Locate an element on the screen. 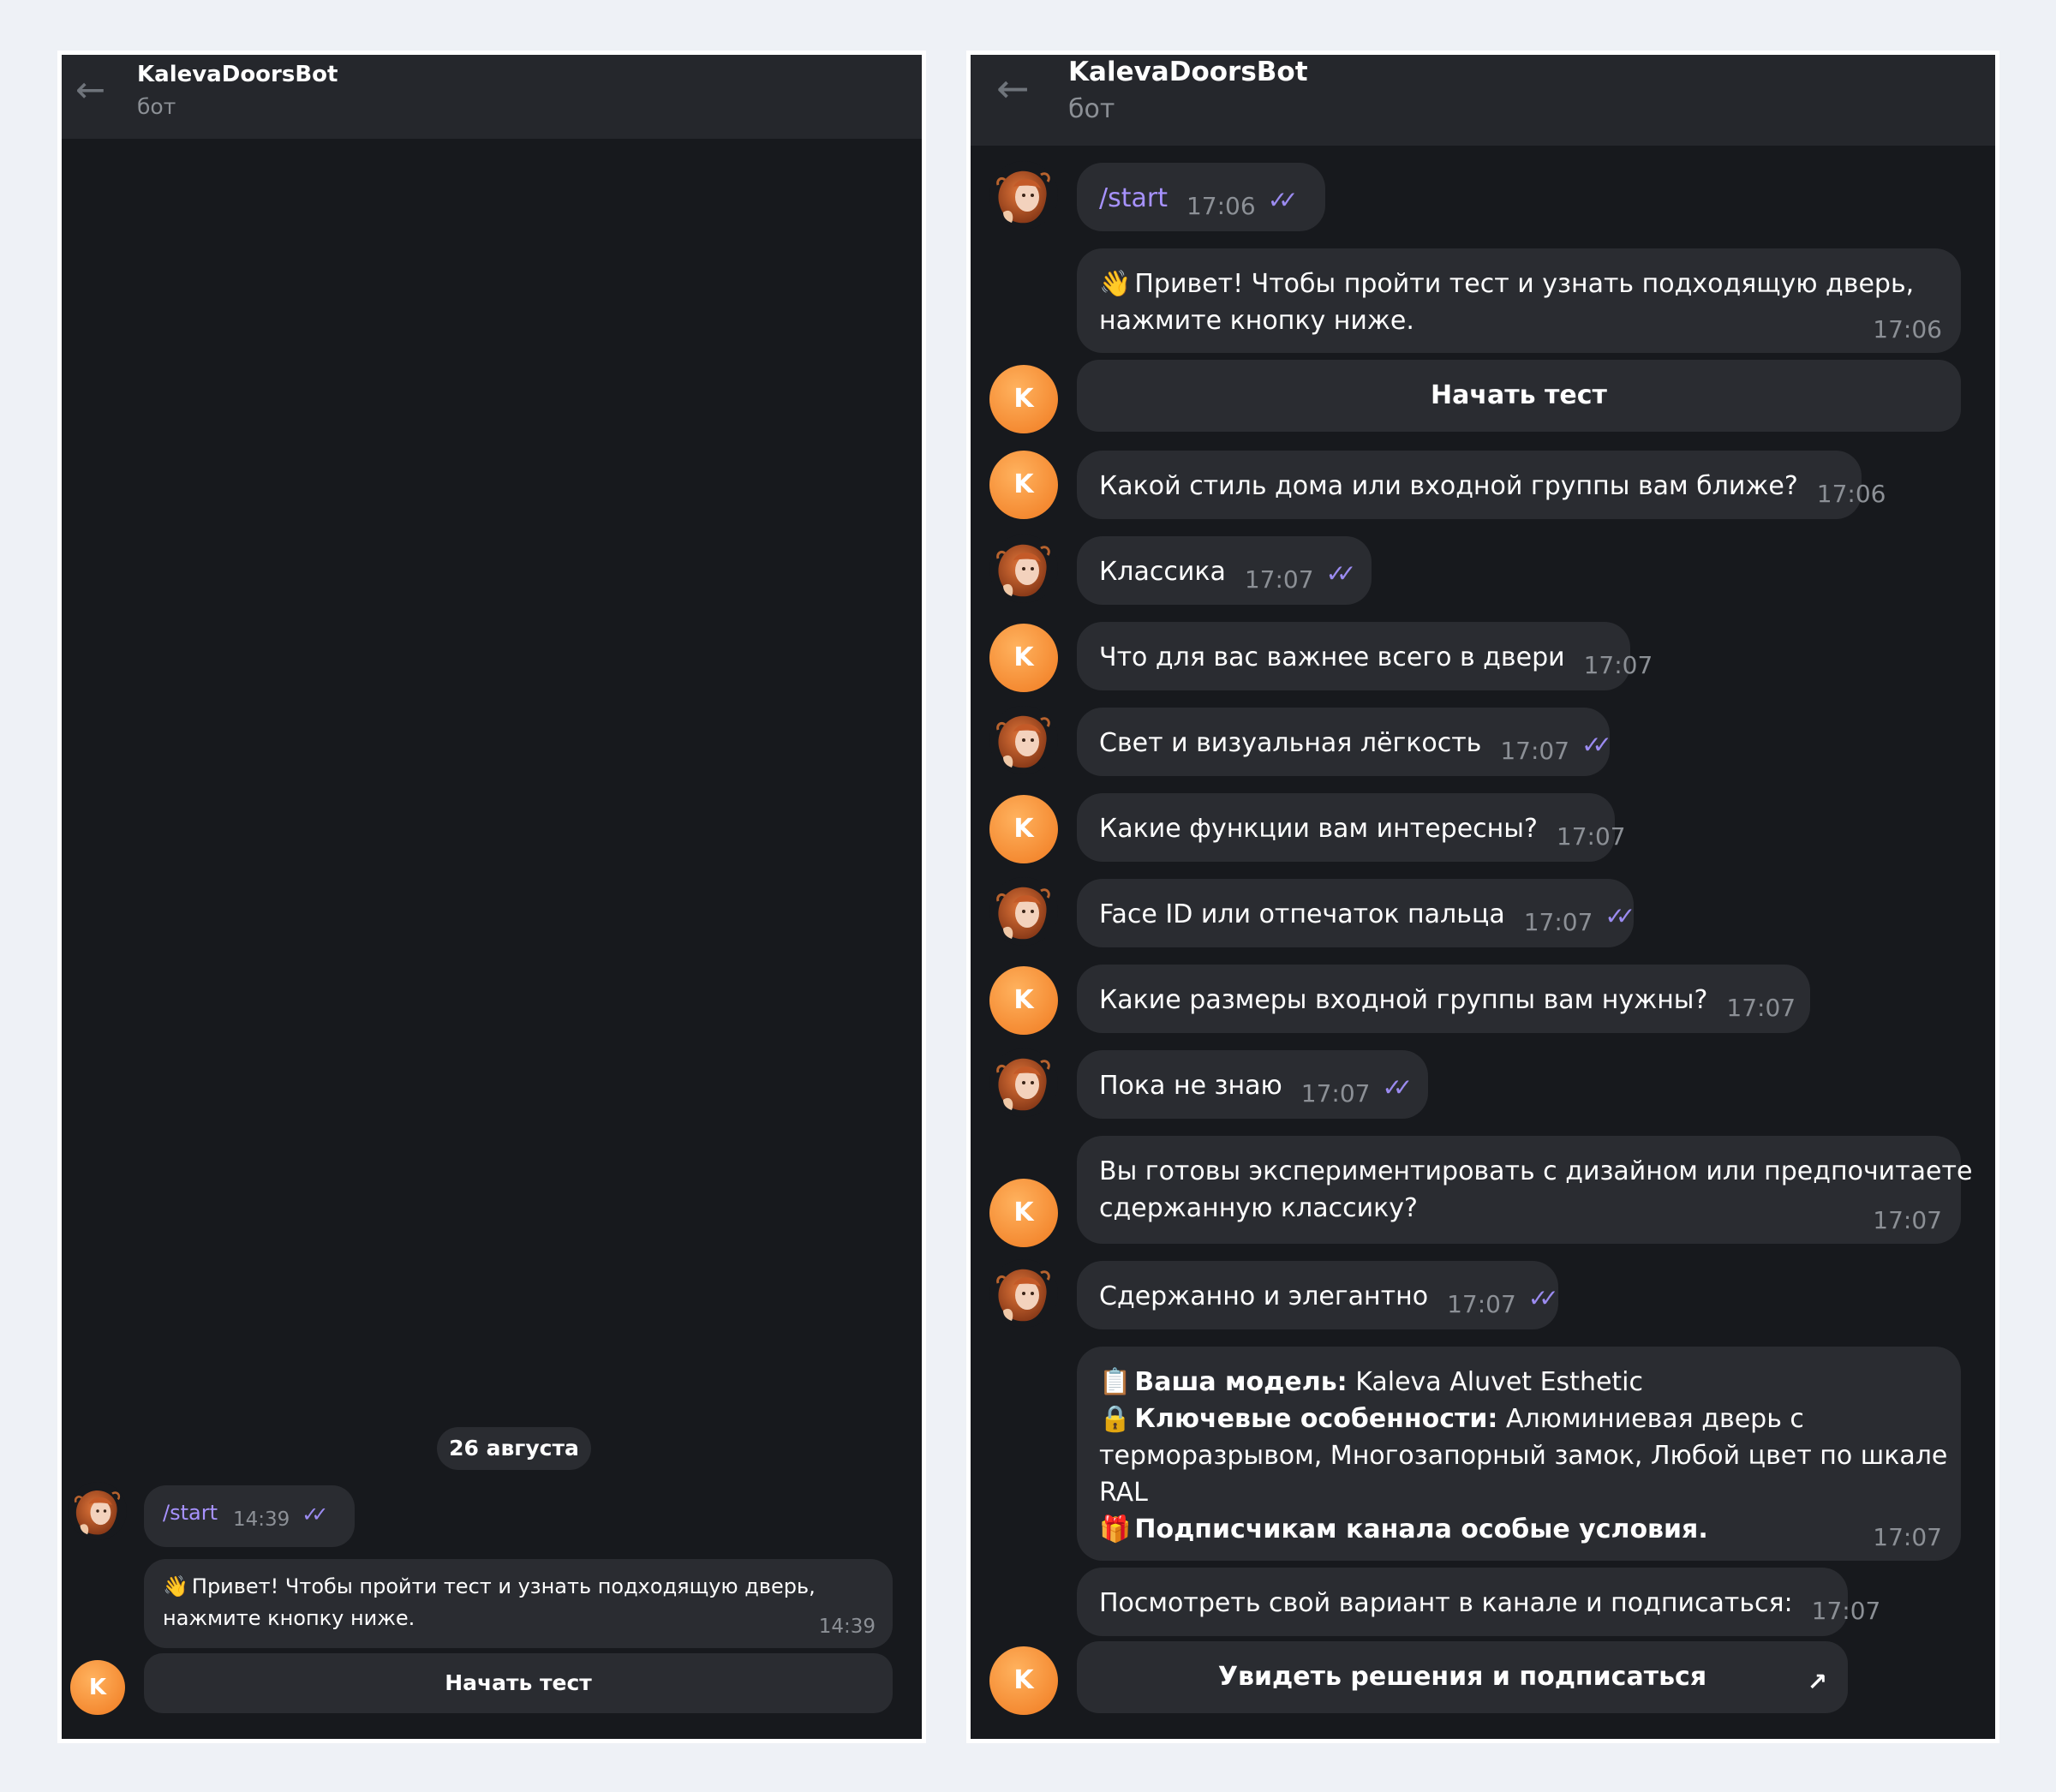  user-message: /start 14:39 ✓✓ is located at coordinates (249, 1516).